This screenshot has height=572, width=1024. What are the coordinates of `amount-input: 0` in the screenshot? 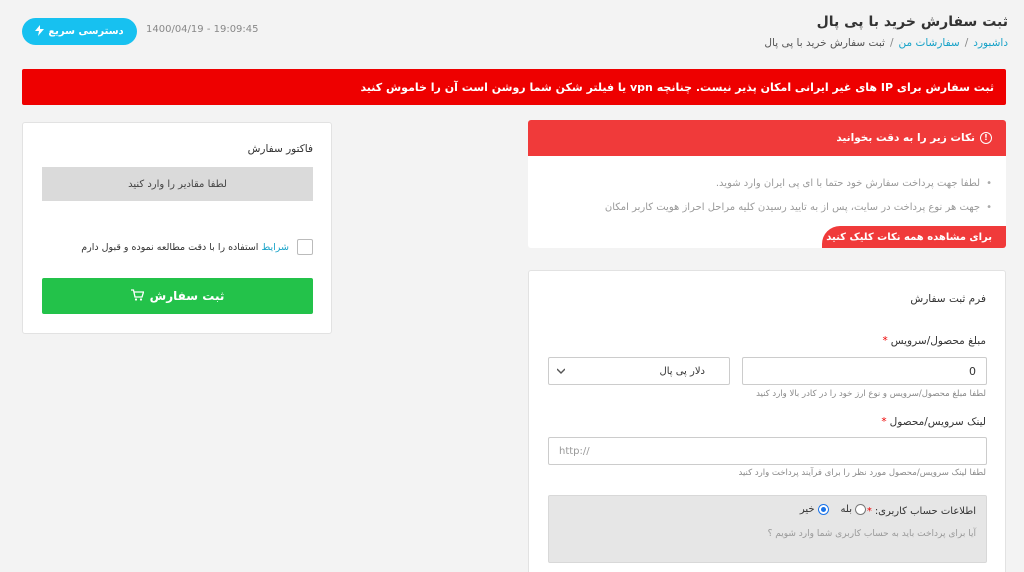 It's located at (864, 371).